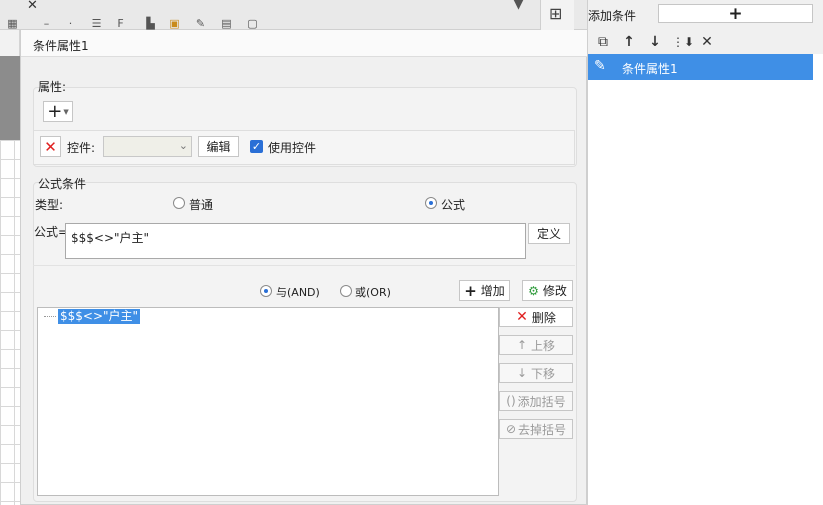  Describe the element at coordinates (266, 291) in the screenshot. I see `logic-and-radio` at that location.